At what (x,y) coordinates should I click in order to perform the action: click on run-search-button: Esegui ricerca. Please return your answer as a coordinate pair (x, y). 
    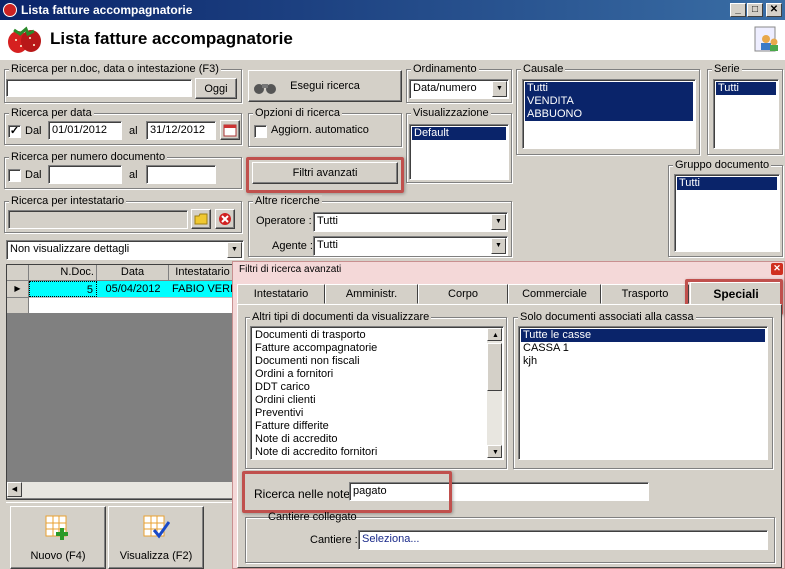
    Looking at the image, I should click on (325, 86).